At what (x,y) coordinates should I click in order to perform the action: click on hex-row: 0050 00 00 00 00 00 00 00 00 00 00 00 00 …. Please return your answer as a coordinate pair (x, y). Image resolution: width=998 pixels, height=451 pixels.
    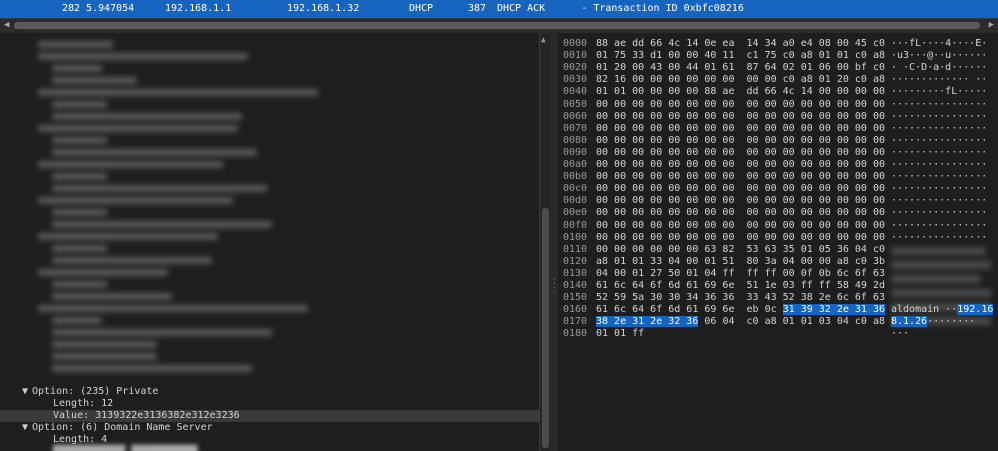
    Looking at the image, I should click on (778, 105).